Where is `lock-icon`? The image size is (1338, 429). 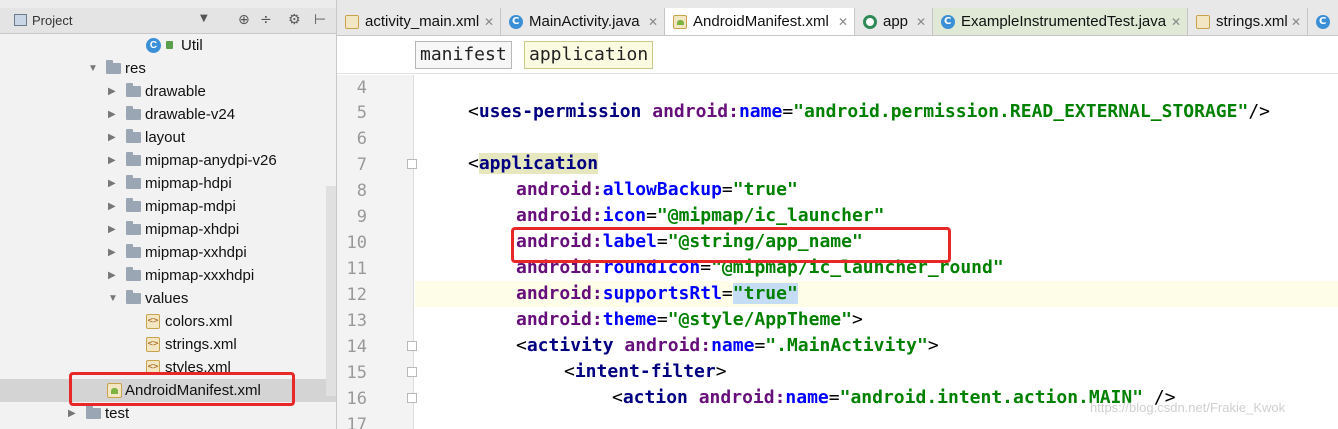 lock-icon is located at coordinates (169, 45).